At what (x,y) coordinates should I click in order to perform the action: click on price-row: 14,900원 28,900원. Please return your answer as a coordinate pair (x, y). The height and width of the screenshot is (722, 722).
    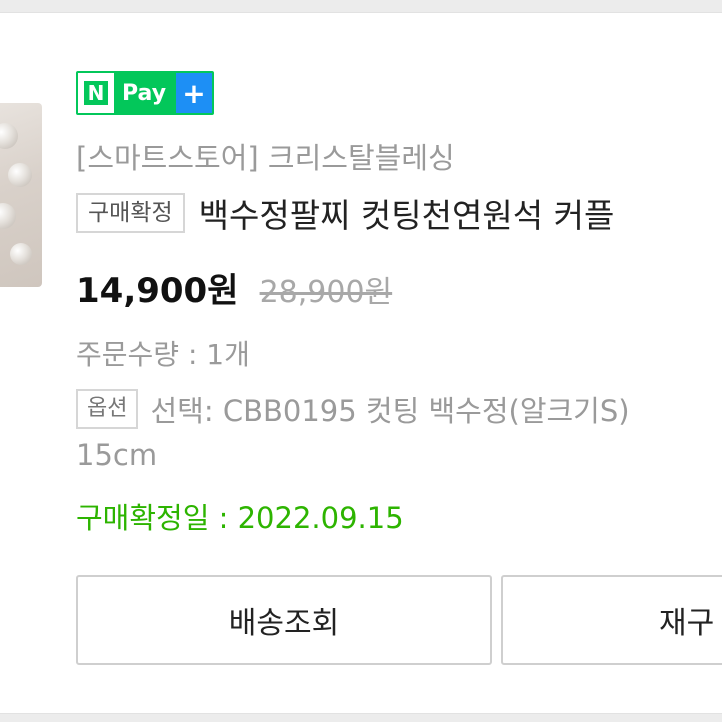
    Looking at the image, I should click on (234, 287).